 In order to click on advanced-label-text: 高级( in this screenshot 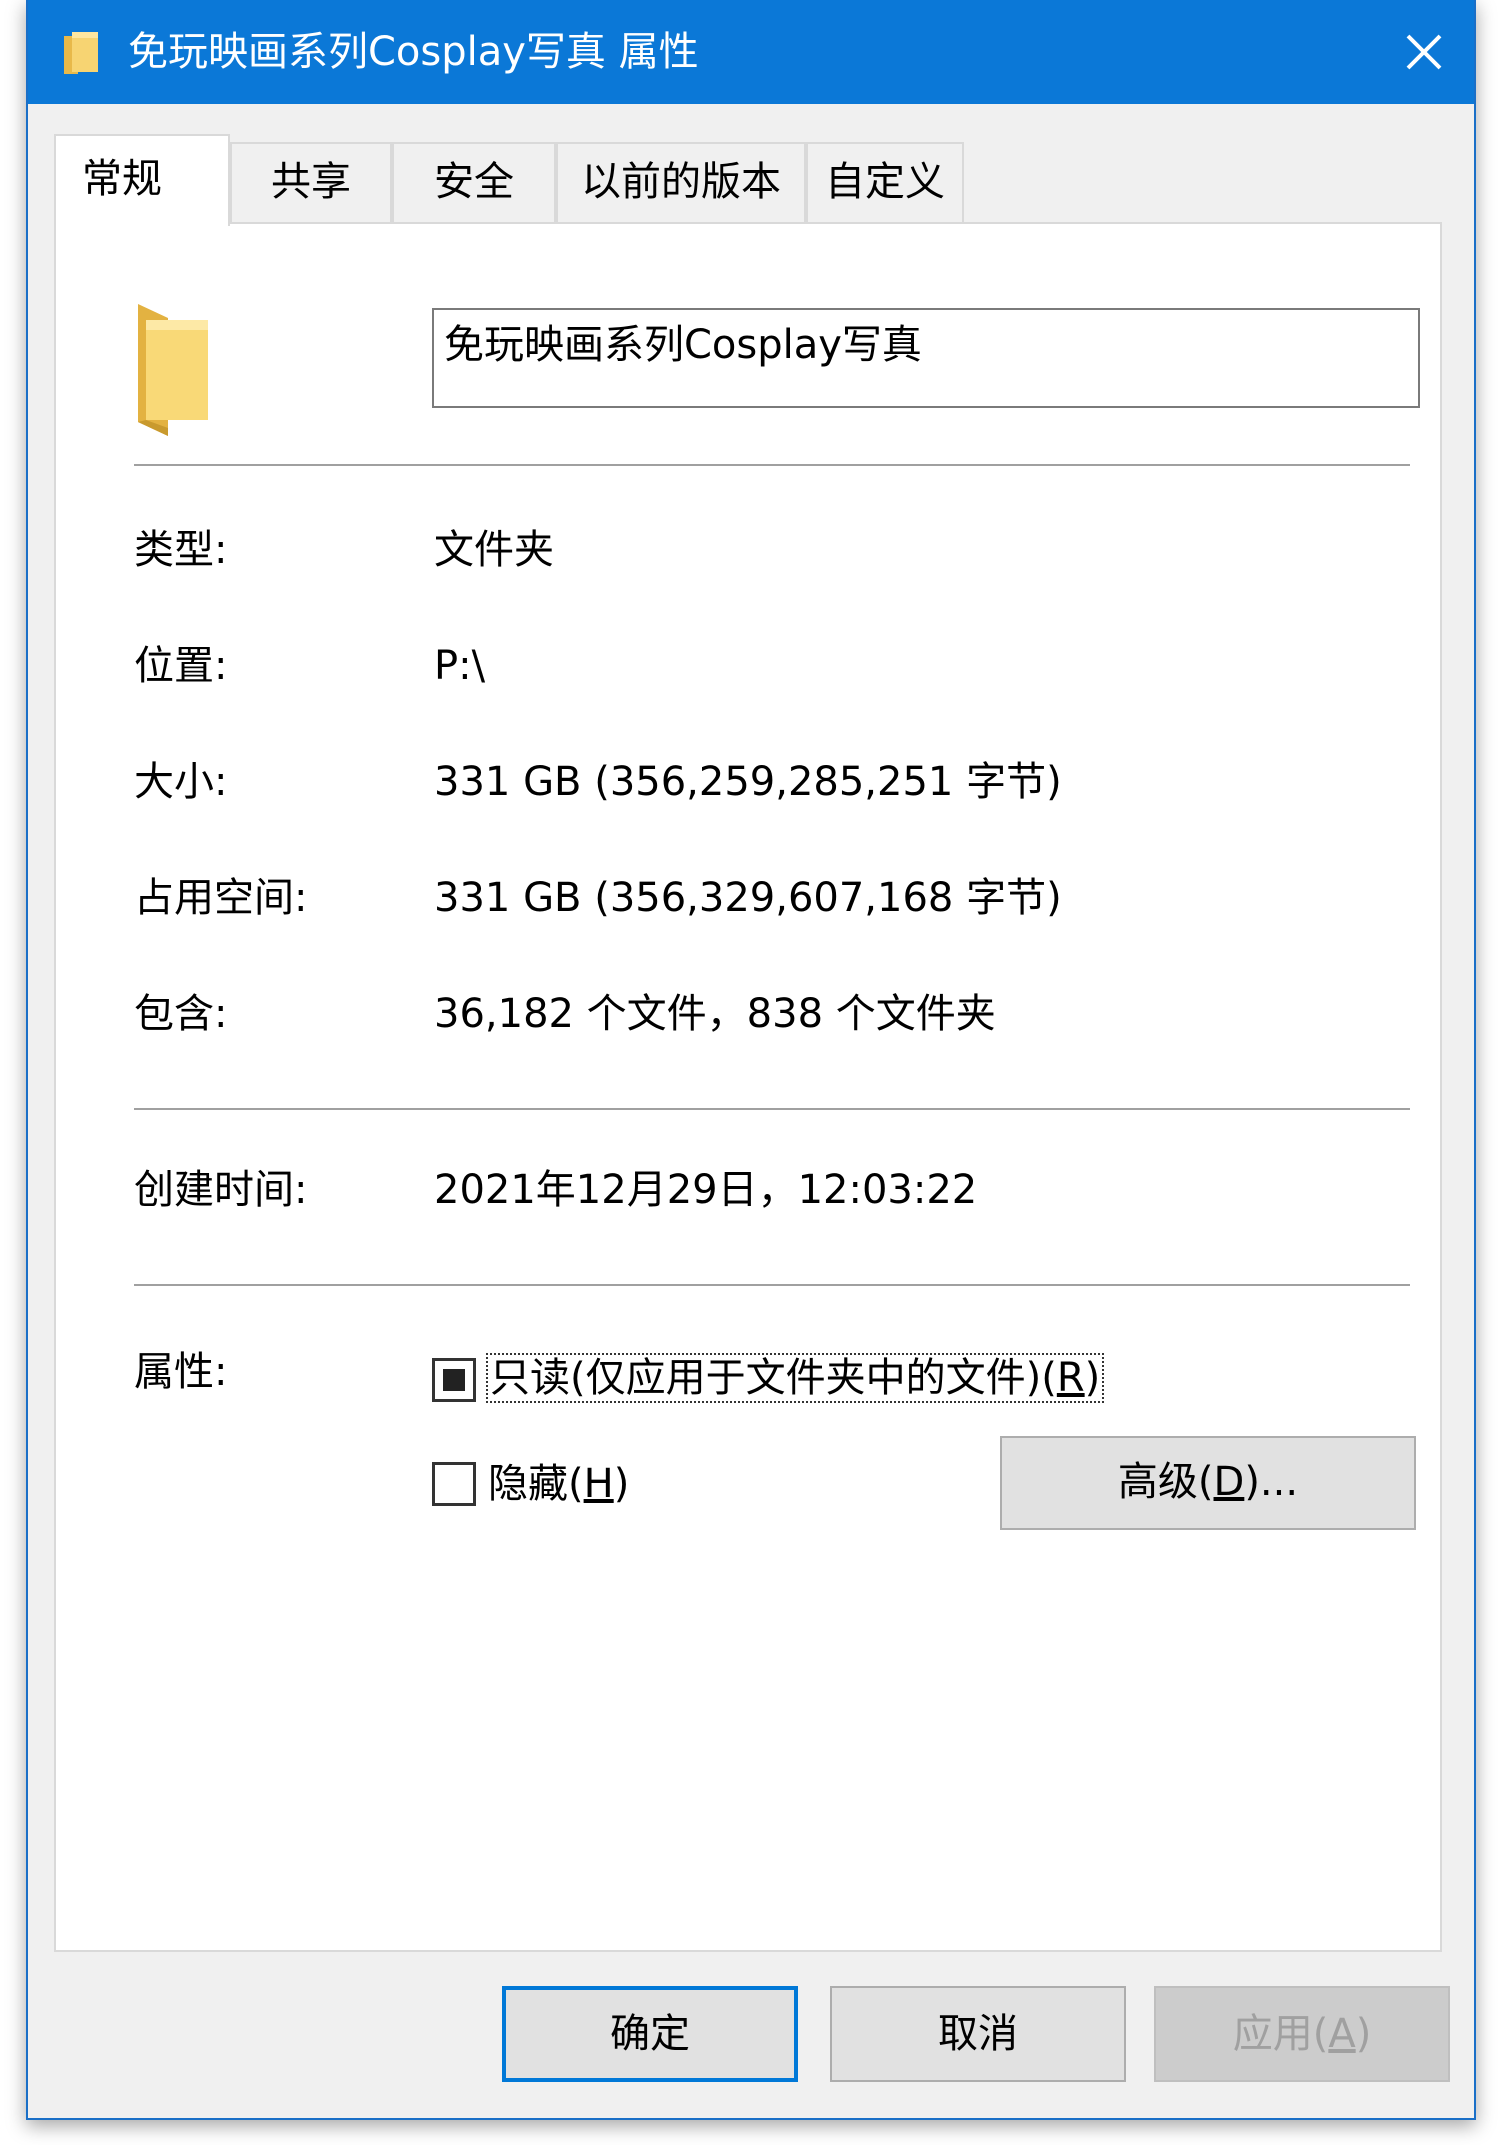, I will do `click(1165, 1482)`.